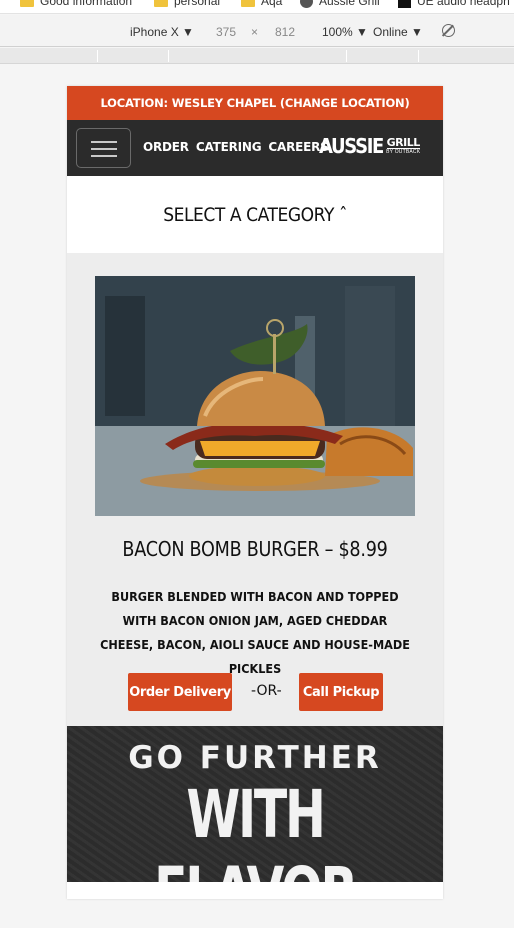 The image size is (514, 928). I want to click on item-title: BACON BOMB BURGER – $8.99, so click(255, 549).